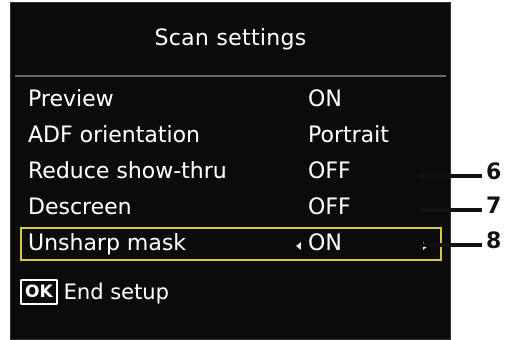 This screenshot has width=509, height=340. I want to click on footer-hint: OK End setup, so click(94, 292).